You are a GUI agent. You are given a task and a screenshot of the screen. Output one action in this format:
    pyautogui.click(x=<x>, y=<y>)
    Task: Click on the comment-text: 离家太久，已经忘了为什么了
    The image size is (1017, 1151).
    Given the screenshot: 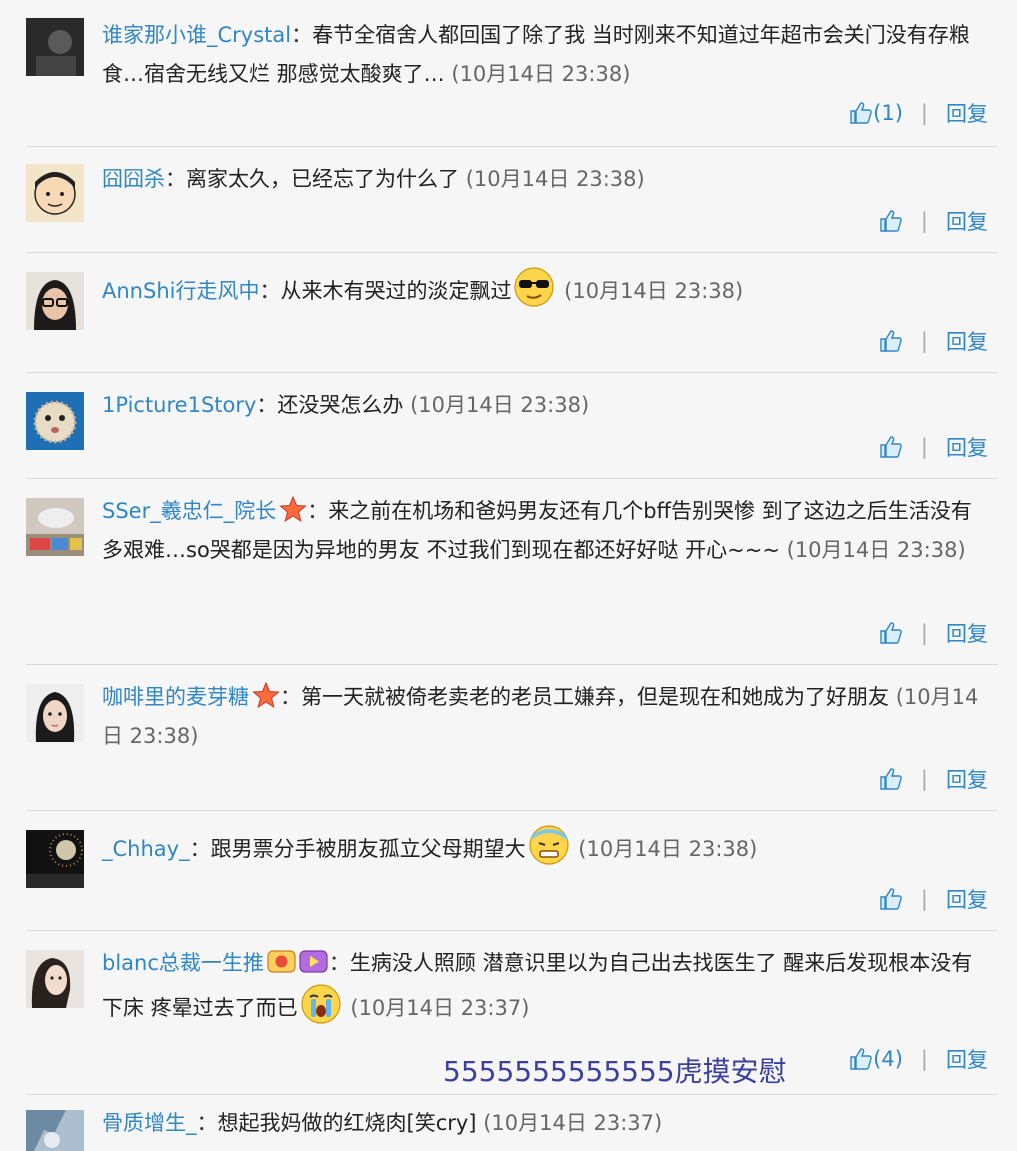 What is the action you would take?
    pyautogui.click(x=322, y=179)
    